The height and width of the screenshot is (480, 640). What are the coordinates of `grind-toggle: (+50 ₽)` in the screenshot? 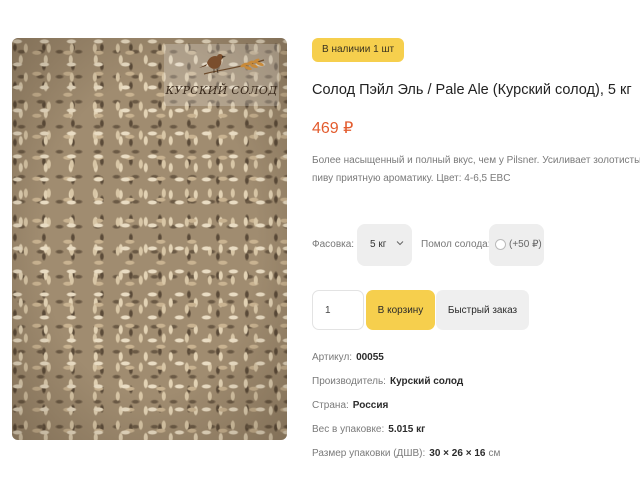 It's located at (516, 245).